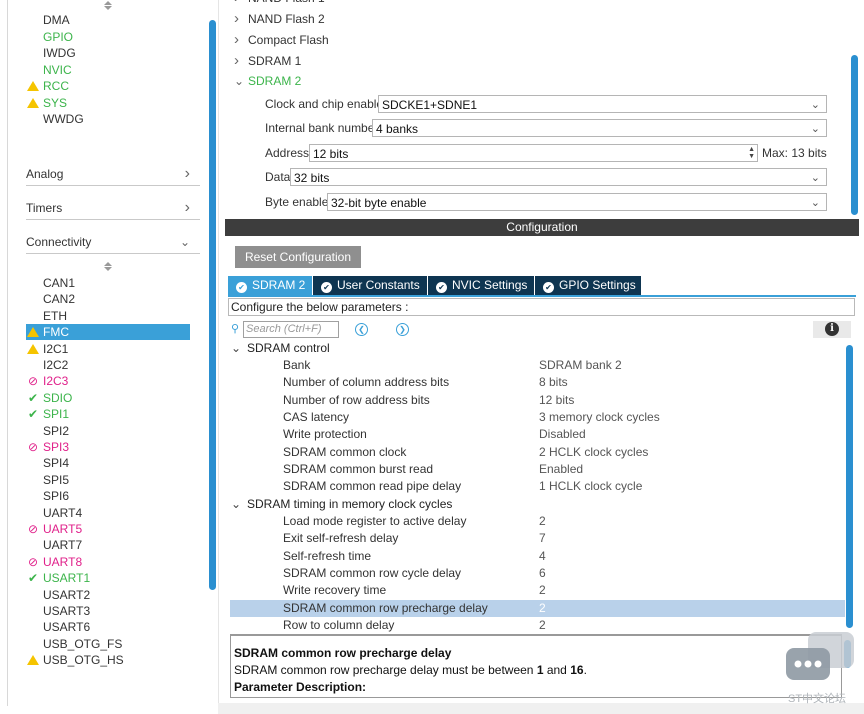  Describe the element at coordinates (270, 285) in the screenshot. I see `tab-sdram-2: ✔ SDRAM 2` at that location.